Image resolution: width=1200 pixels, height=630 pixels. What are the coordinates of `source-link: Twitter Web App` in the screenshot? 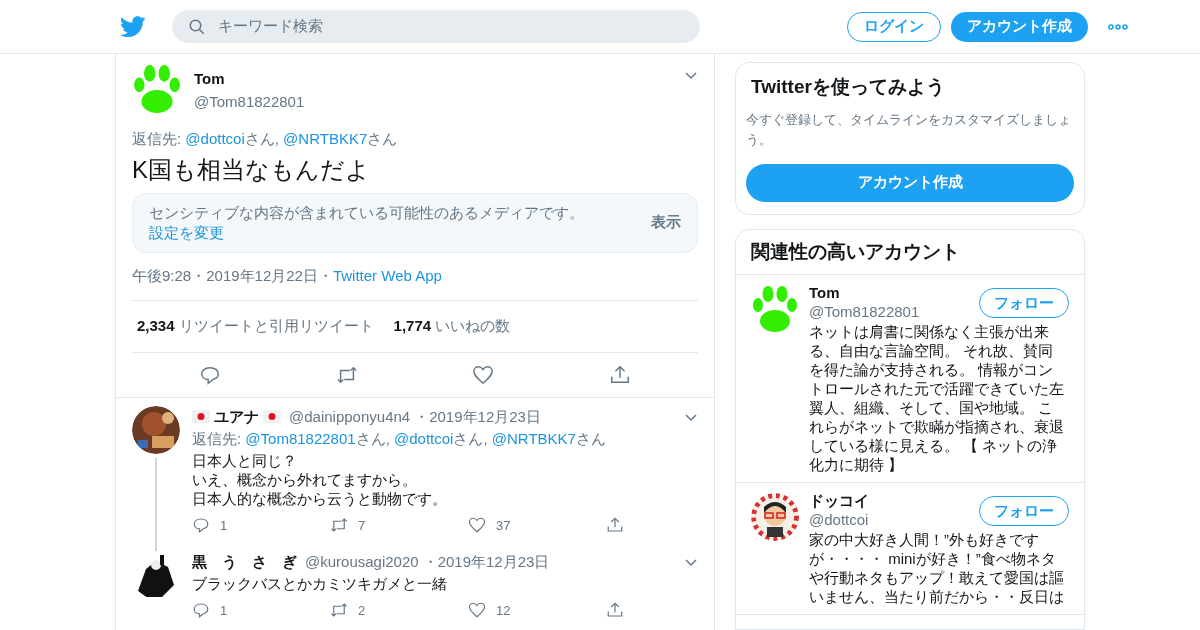 It's located at (387, 275).